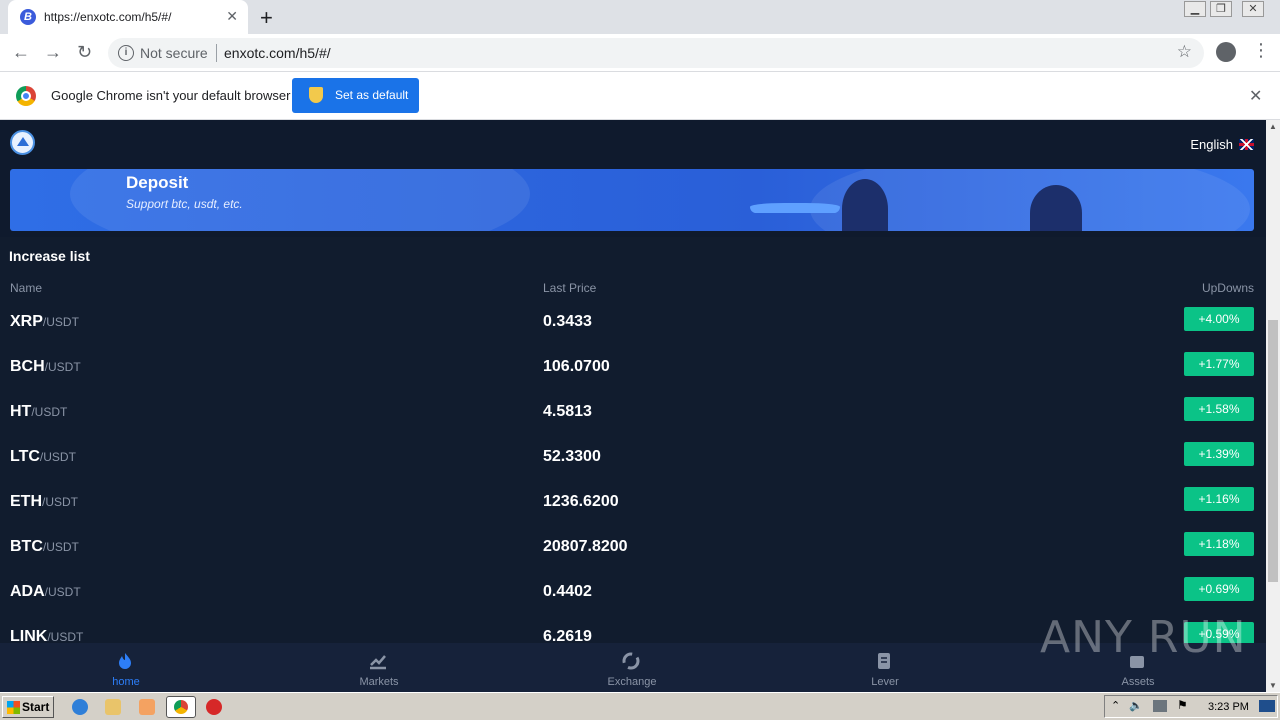 The height and width of the screenshot is (720, 1280). I want to click on infobar-close-icon: ✕, so click(1255, 96).